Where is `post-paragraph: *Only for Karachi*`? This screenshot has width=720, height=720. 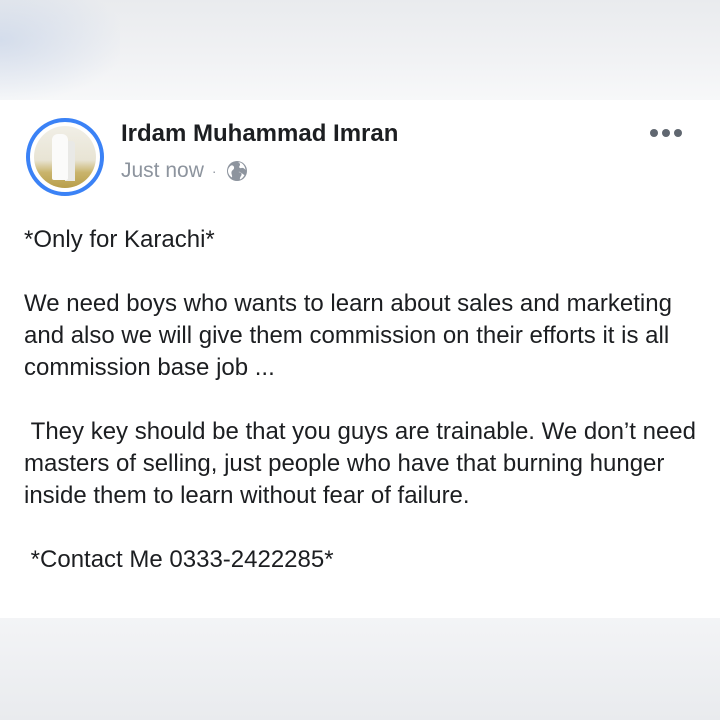
post-paragraph: *Only for Karachi* is located at coordinates (119, 239).